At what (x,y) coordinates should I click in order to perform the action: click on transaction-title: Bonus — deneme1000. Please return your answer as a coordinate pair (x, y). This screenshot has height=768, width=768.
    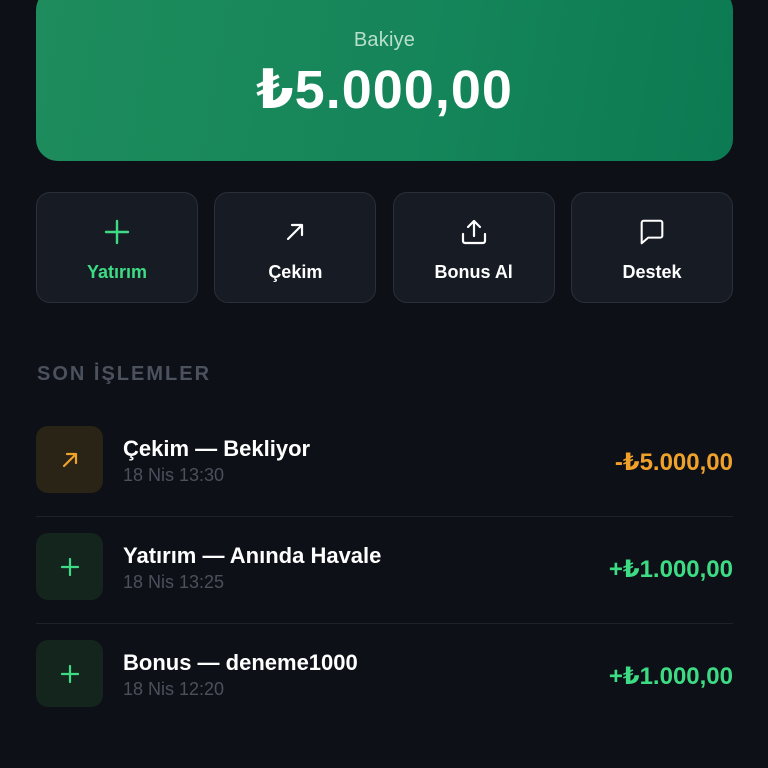
    Looking at the image, I should click on (240, 662).